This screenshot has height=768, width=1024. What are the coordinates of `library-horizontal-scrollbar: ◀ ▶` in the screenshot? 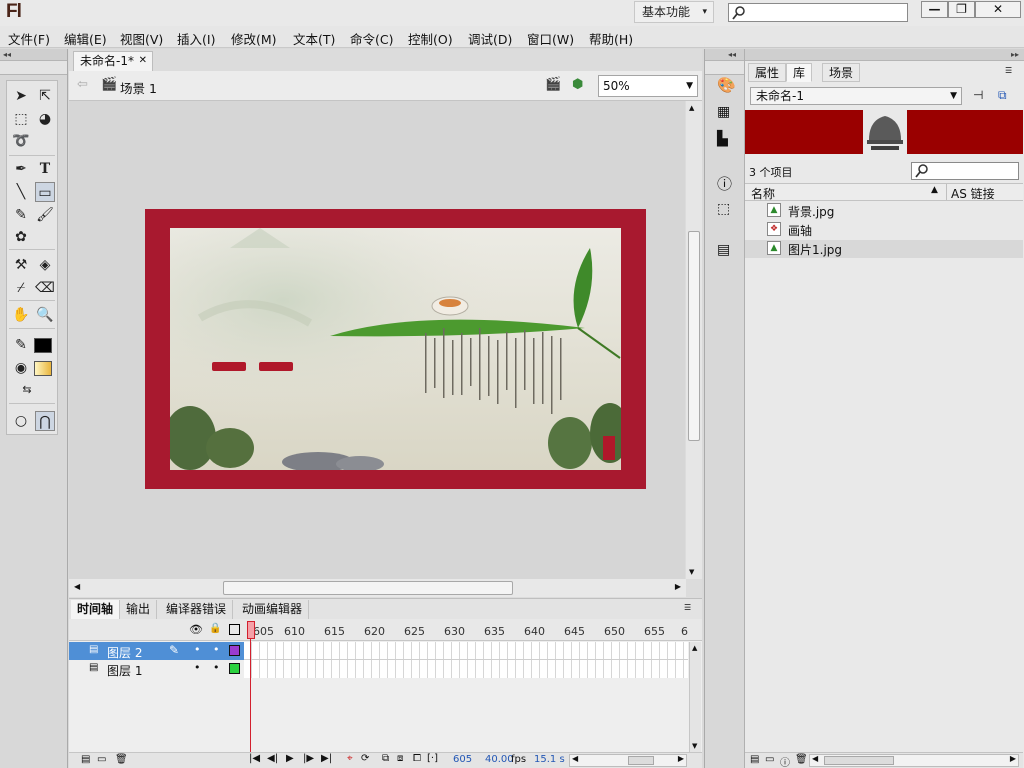 It's located at (914, 760).